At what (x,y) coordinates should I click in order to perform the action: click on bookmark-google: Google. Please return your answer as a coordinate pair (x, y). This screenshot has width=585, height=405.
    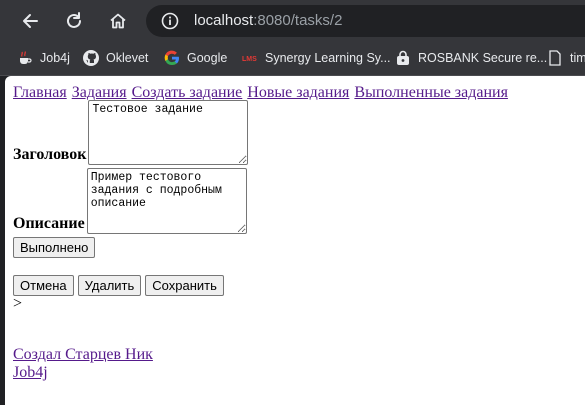
    Looking at the image, I should click on (195, 58).